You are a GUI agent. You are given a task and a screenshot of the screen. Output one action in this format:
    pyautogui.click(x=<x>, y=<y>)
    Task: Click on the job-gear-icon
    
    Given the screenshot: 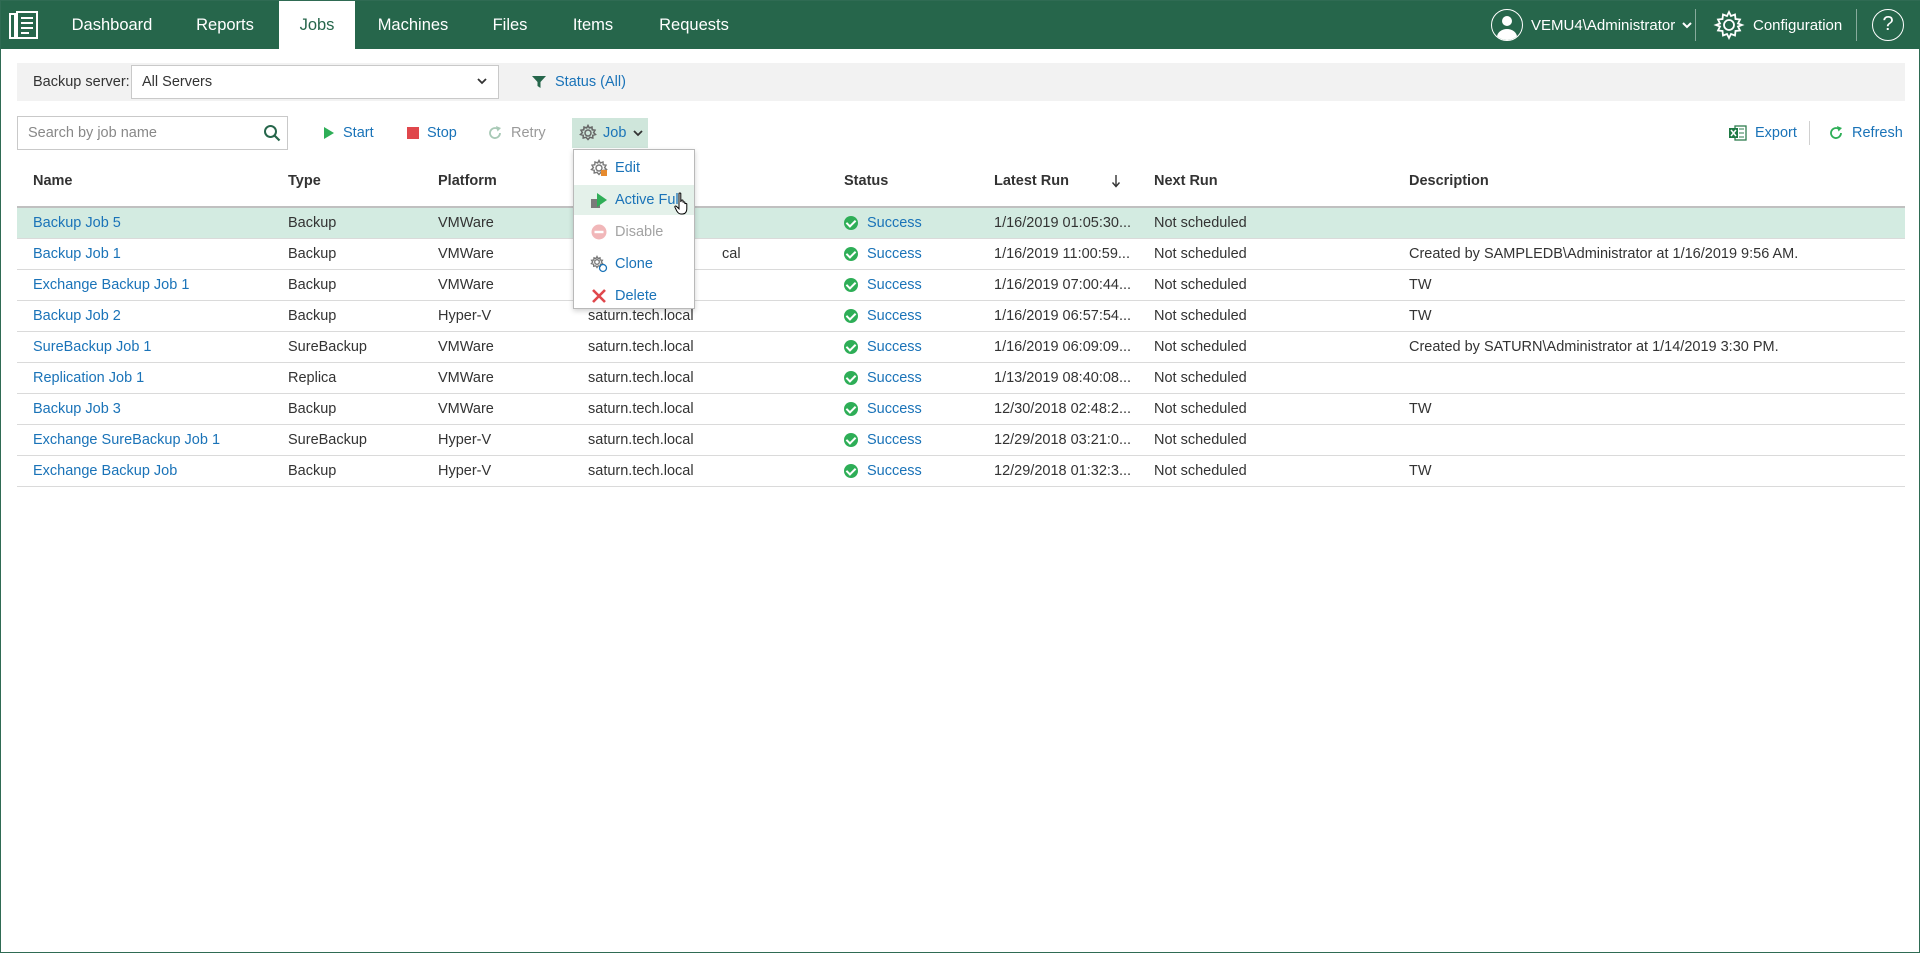 What is the action you would take?
    pyautogui.click(x=588, y=132)
    